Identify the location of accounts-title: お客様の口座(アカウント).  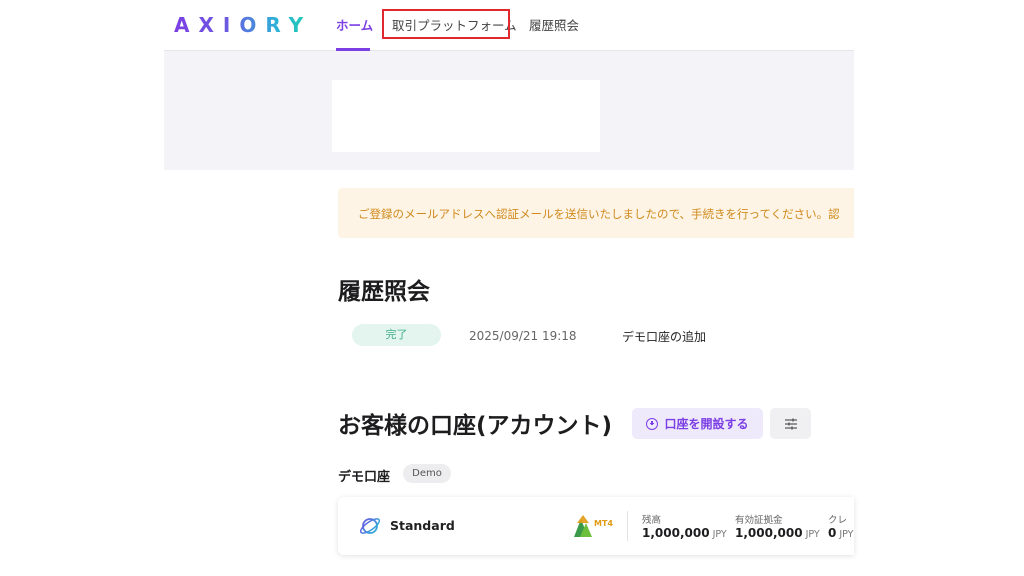
(475, 426).